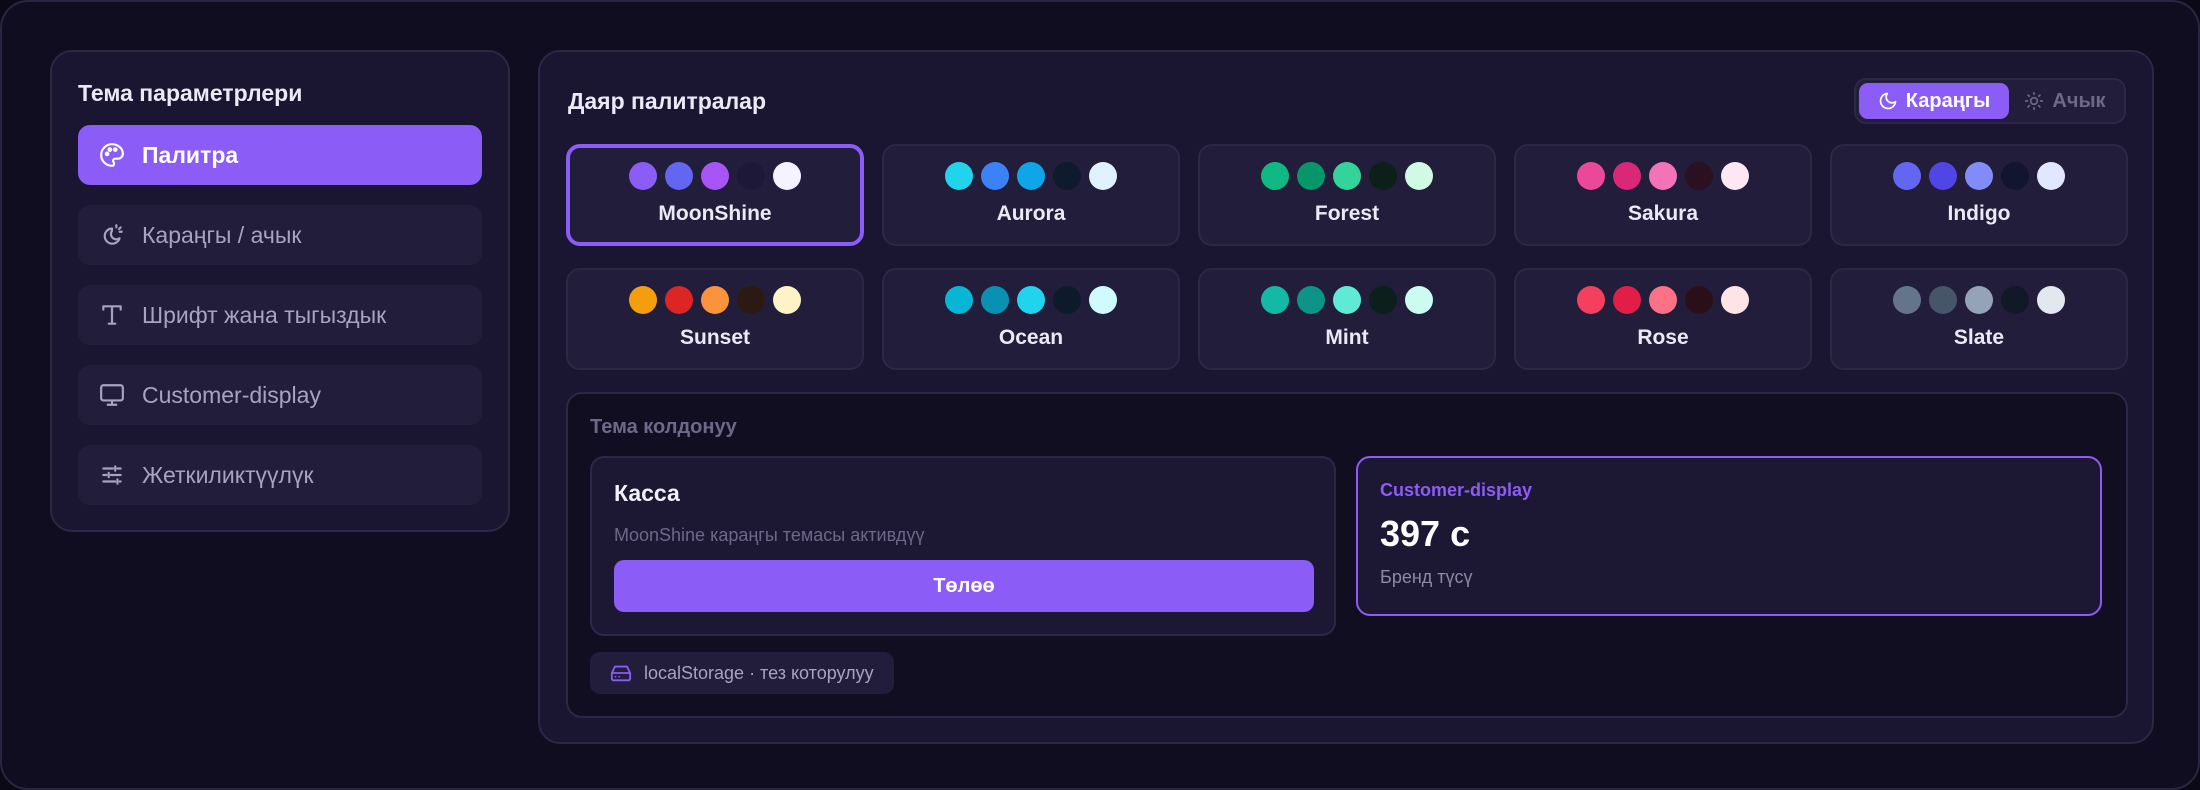  I want to click on theme-settings-sidebar: Тема параметрлери Палитра Караңгы / ачык, so click(280, 291).